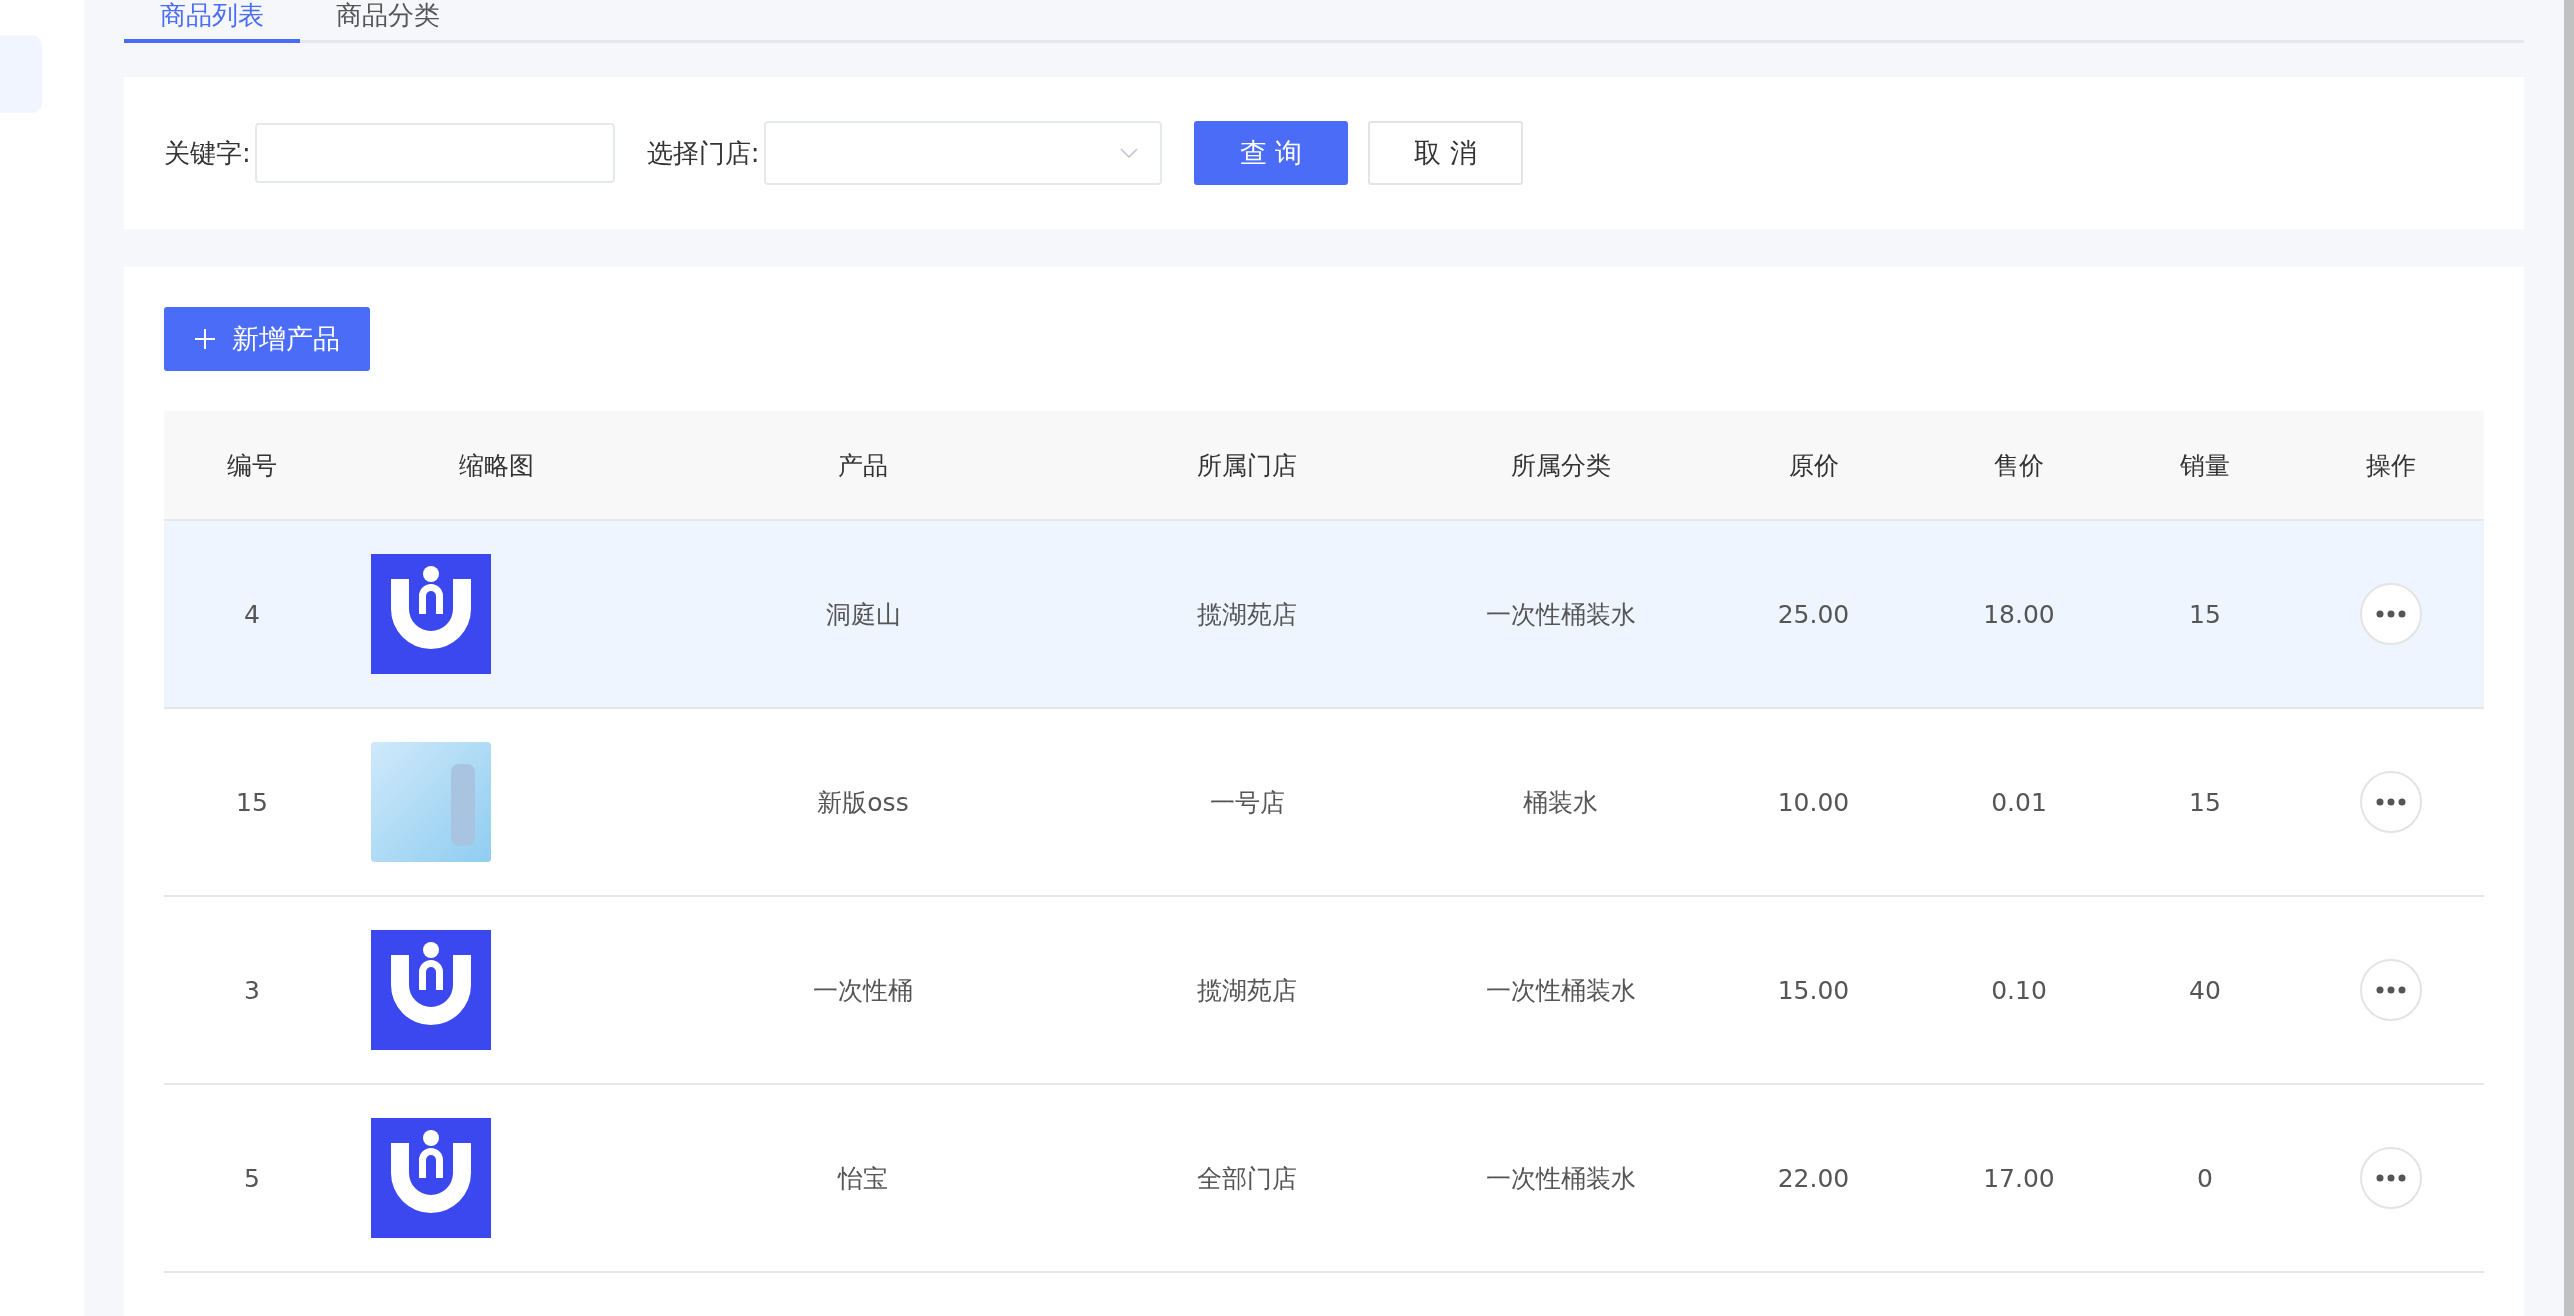  What do you see at coordinates (1813, 465) in the screenshot?
I see `column-header: 原价` at bounding box center [1813, 465].